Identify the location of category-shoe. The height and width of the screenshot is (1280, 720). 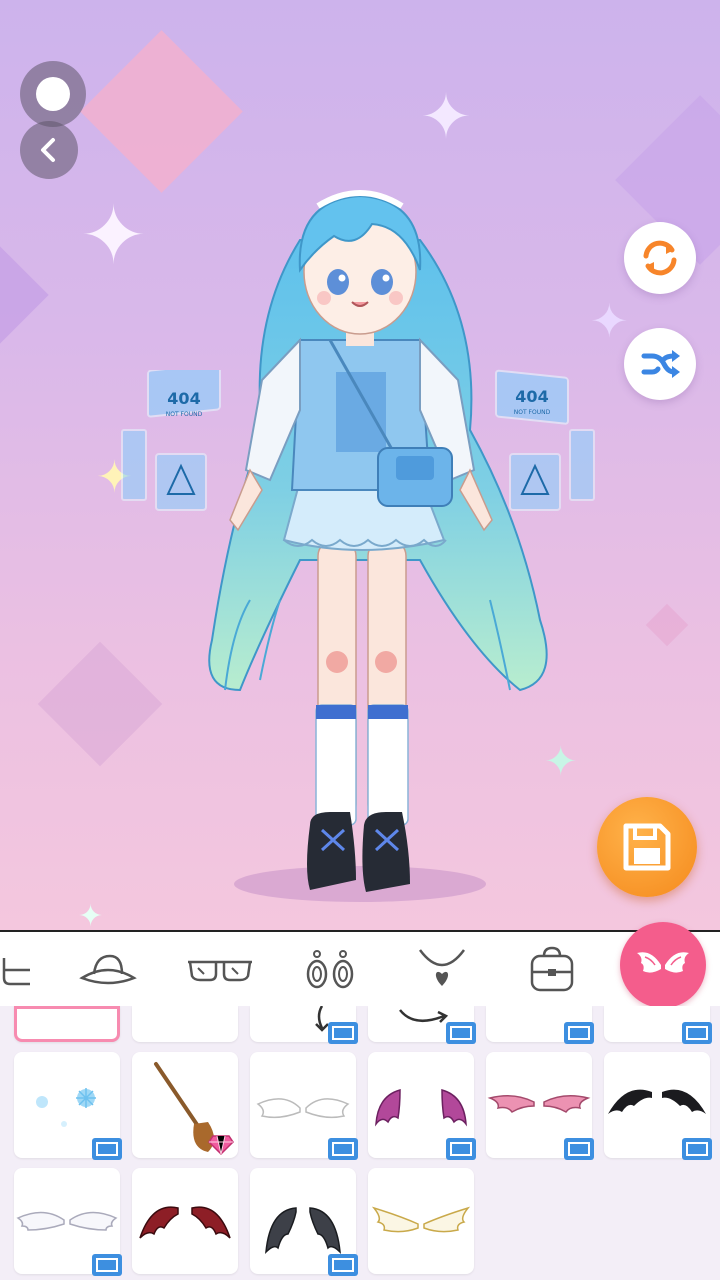
(20, 970).